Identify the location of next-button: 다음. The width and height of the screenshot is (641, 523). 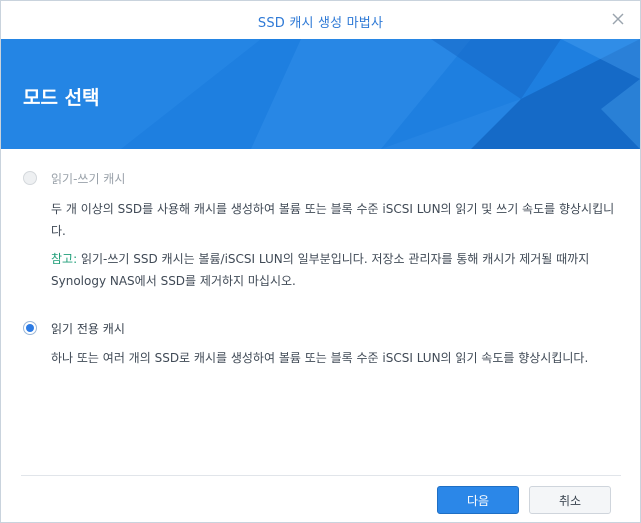
(478, 500).